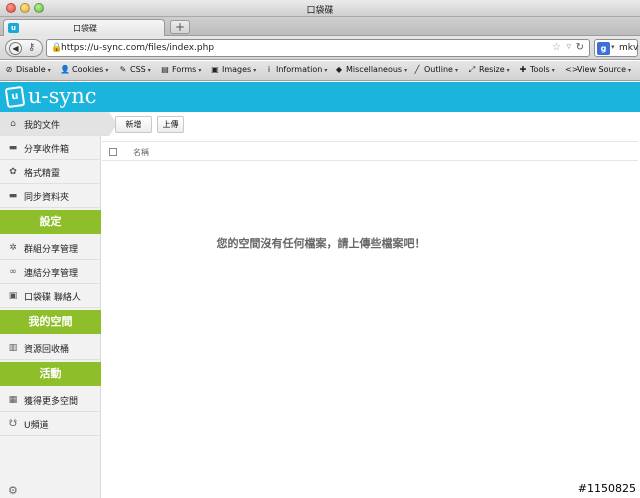 The image size is (640, 498). Describe the element at coordinates (320, 11) in the screenshot. I see `window-title: 口袋碟` at that location.